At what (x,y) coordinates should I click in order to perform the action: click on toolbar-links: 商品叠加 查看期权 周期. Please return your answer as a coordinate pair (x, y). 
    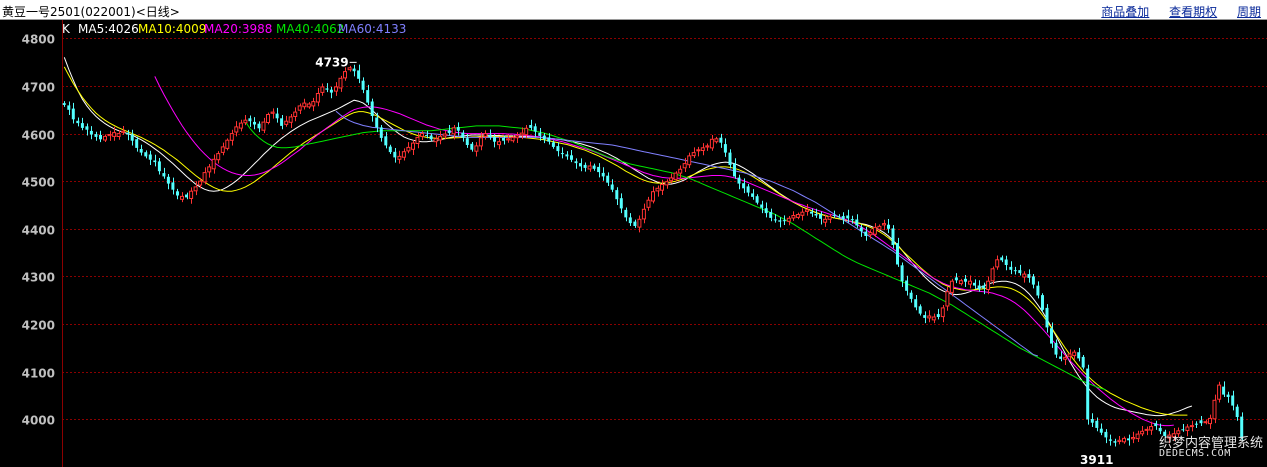
    Looking at the image, I should click on (1173, 11).